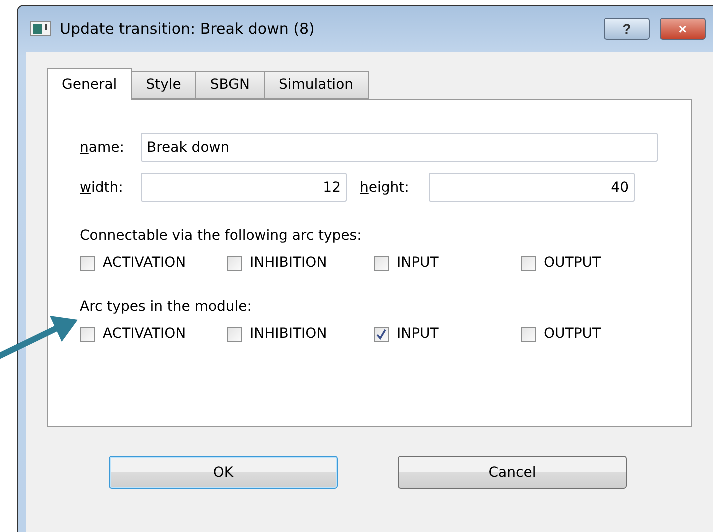 Image resolution: width=713 pixels, height=532 pixels. What do you see at coordinates (89, 84) in the screenshot?
I see `tab: General` at bounding box center [89, 84].